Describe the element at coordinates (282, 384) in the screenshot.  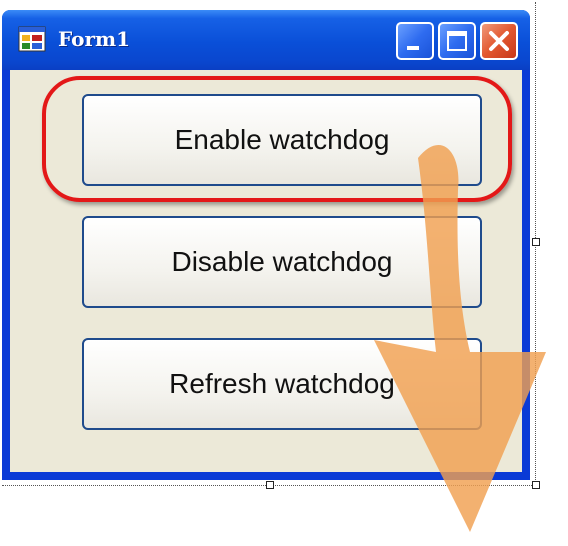
I see `refresh-watchdog-button: Refresh watchdog` at that location.